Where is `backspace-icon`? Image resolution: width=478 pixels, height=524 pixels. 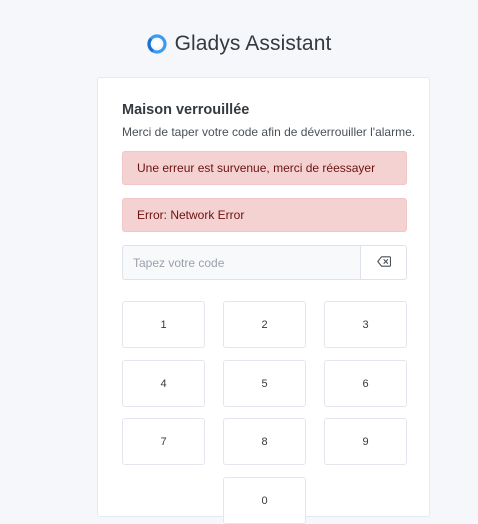 backspace-icon is located at coordinates (383, 263).